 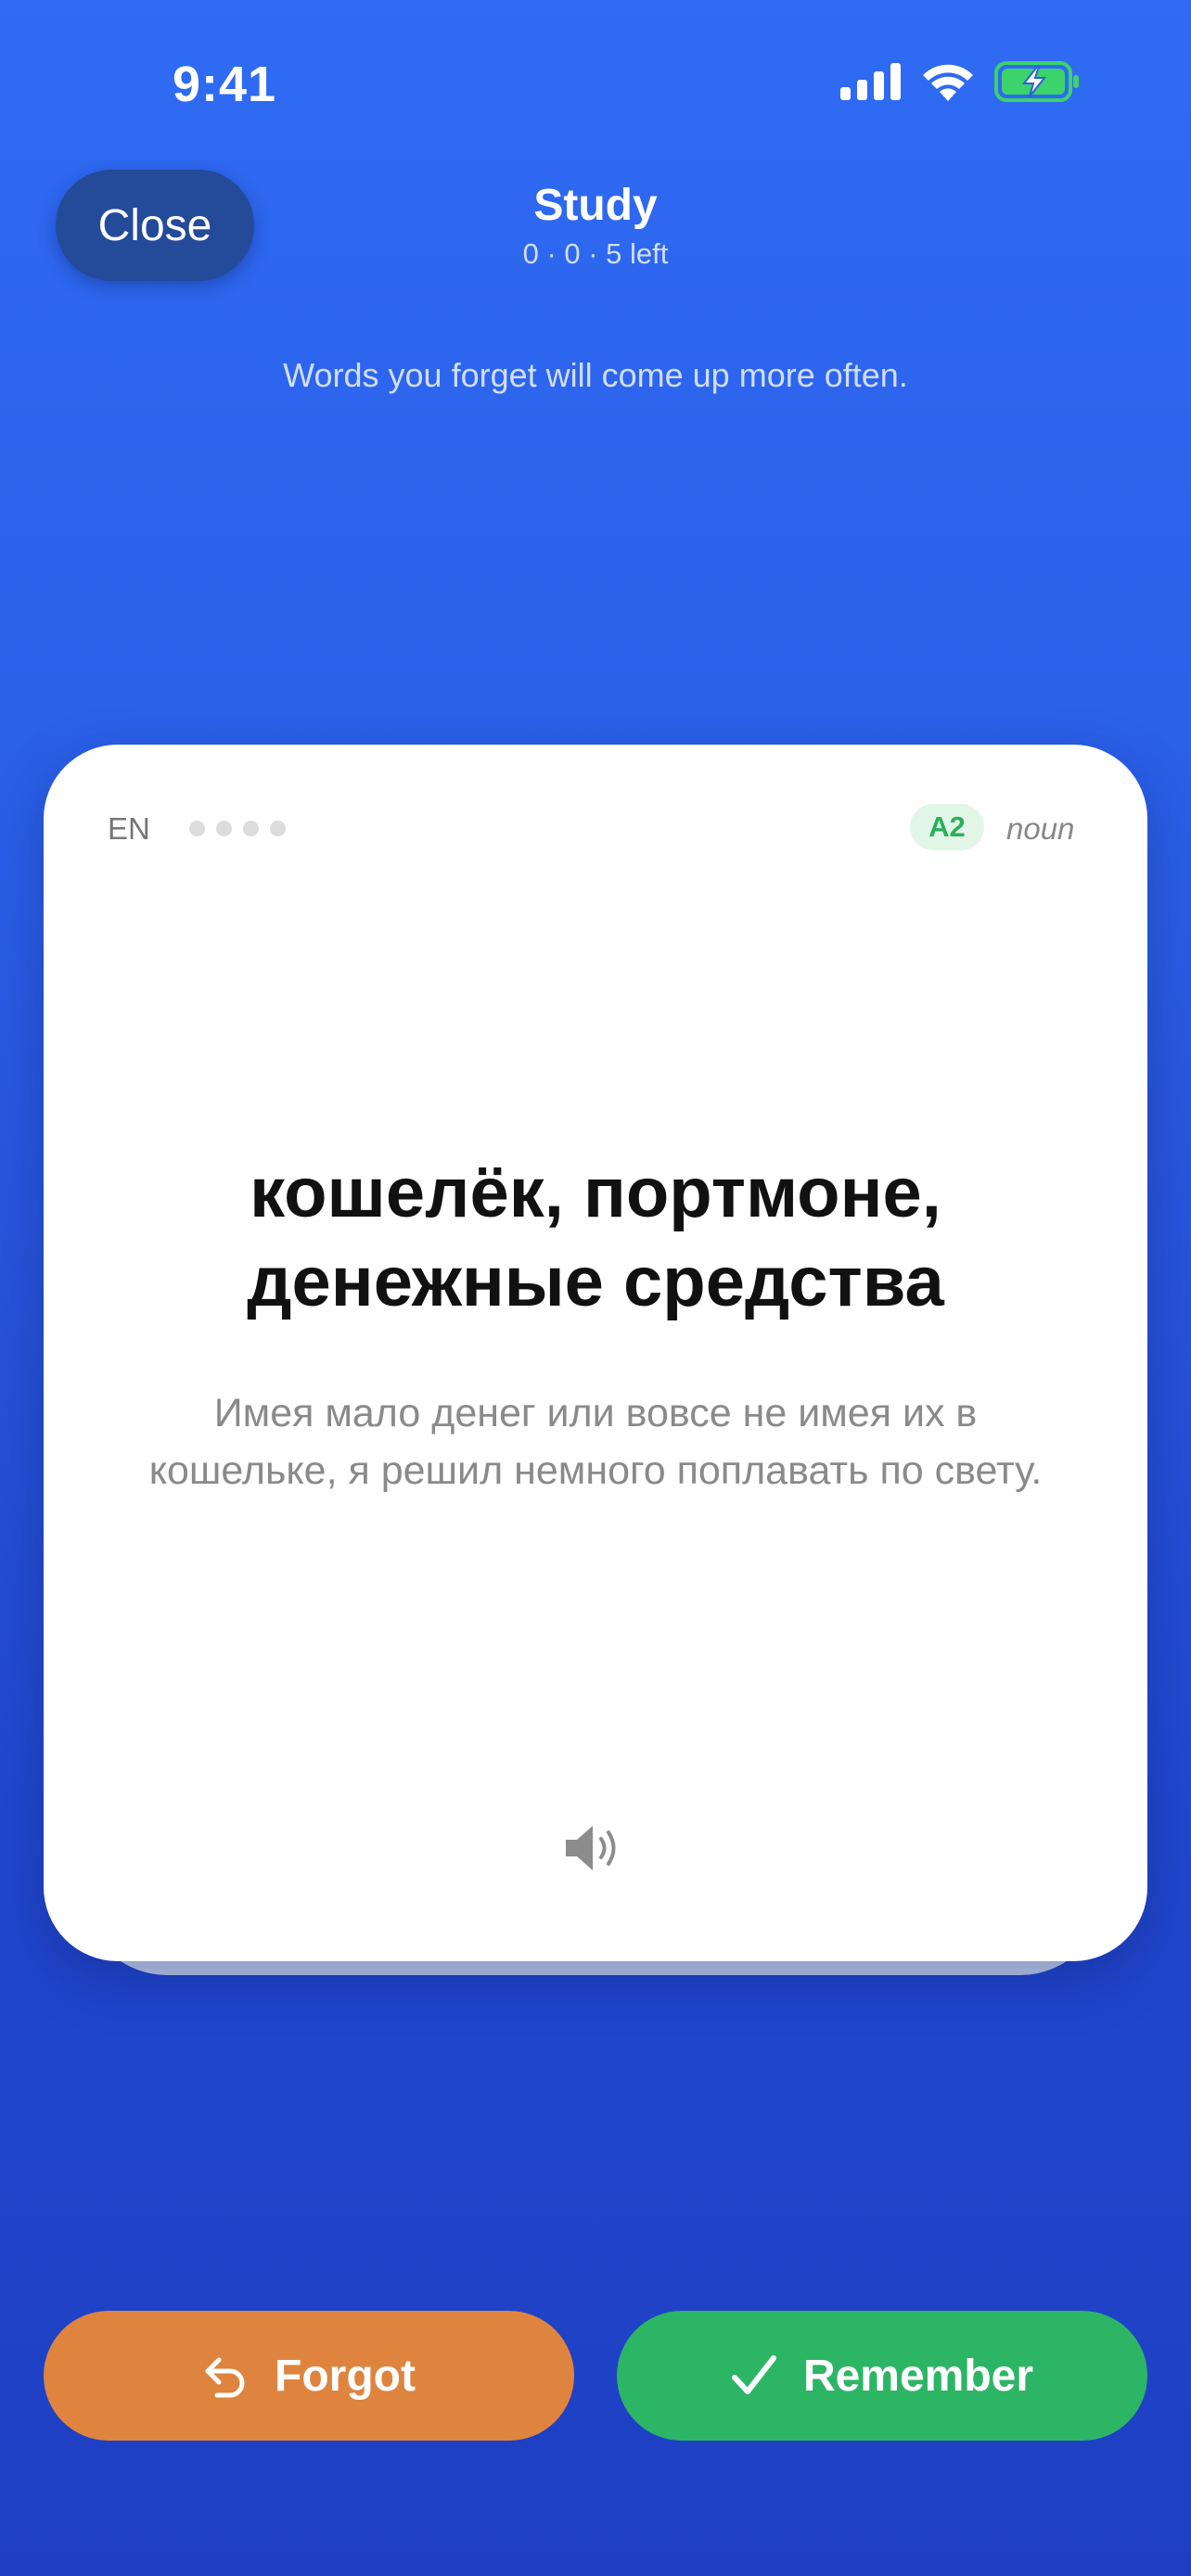 What do you see at coordinates (595, 1193) in the screenshot?
I see `translation-line-1: кошелёк, портмоне,` at bounding box center [595, 1193].